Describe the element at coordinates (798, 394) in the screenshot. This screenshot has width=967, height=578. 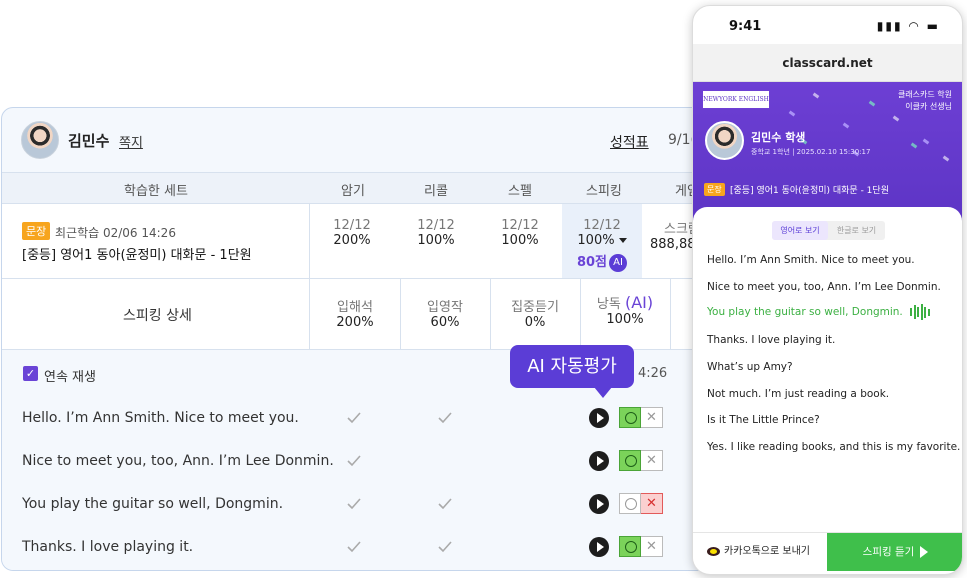
I see `dialogue-line: Not much. I’m just reading a book.` at that location.